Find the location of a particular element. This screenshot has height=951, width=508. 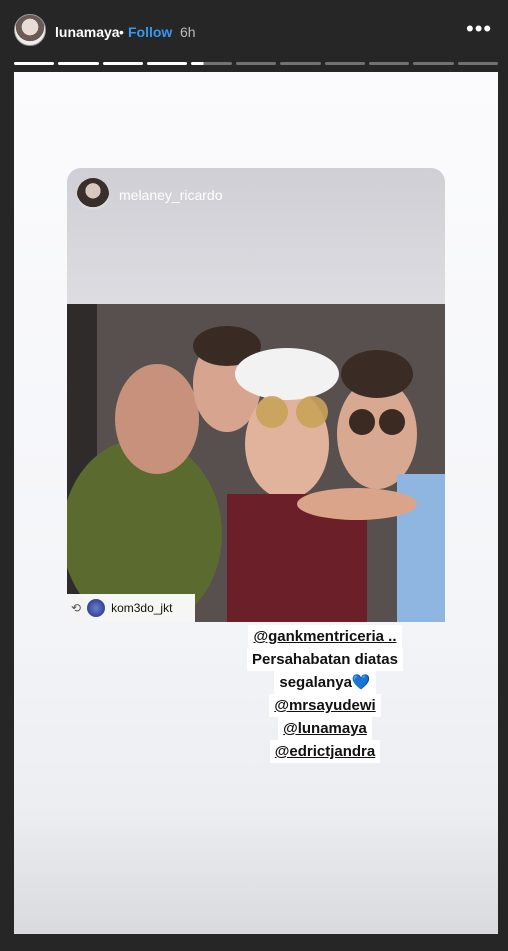

repost-username: kom3do_jkt is located at coordinates (141, 608).